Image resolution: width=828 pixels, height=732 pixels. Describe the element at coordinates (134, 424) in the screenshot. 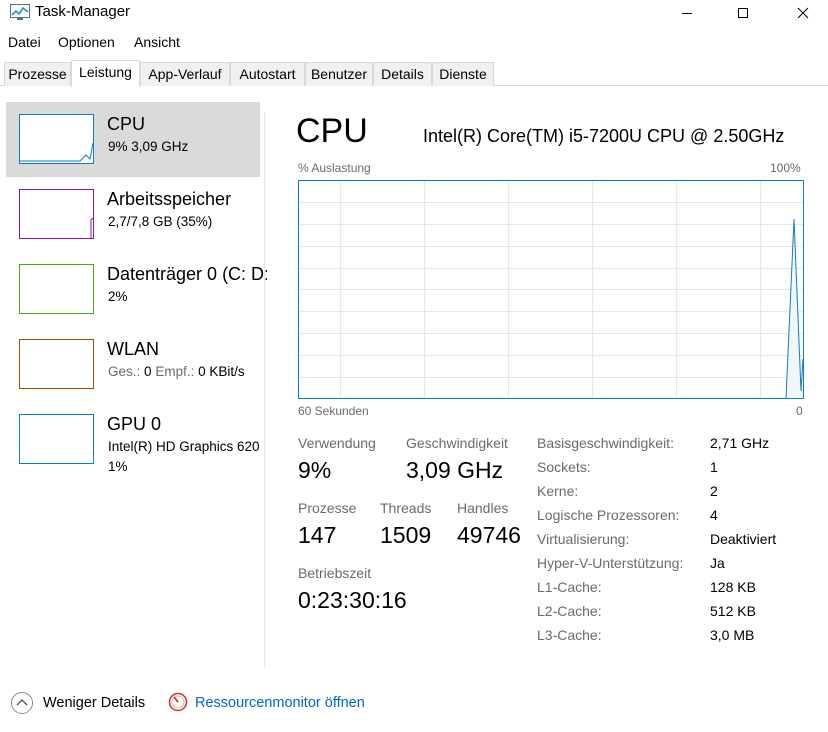

I see `resource-name: GPU 0` at that location.